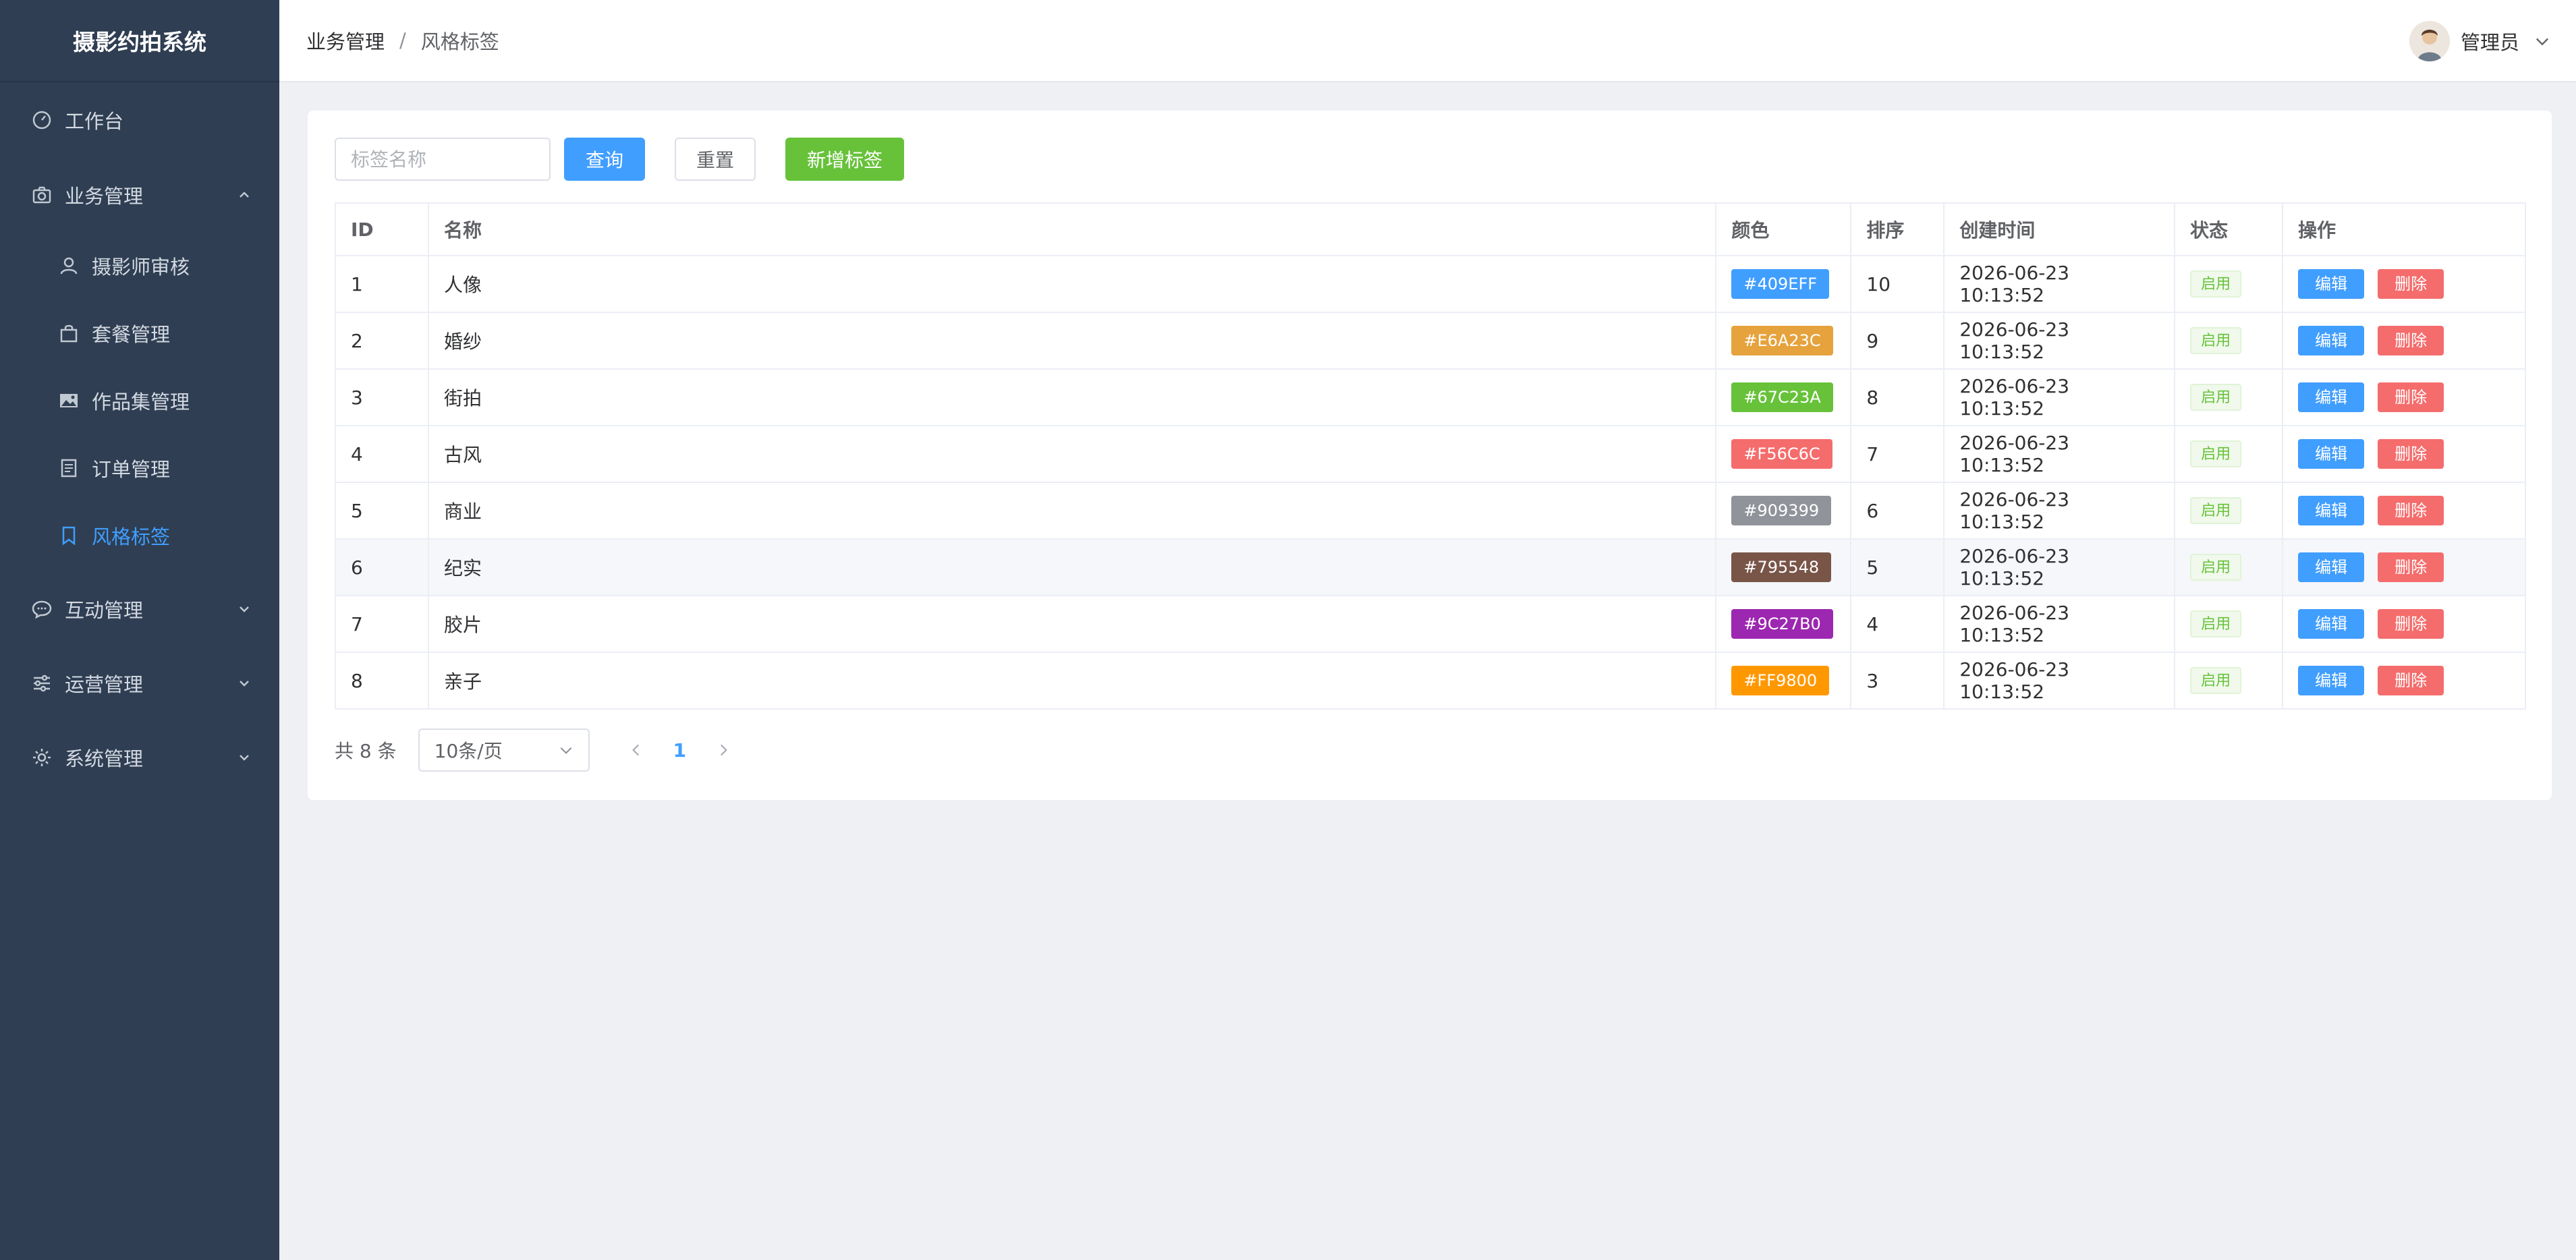 This screenshot has height=1260, width=2576. Describe the element at coordinates (1897, 624) in the screenshot. I see `cell-sort: 4` at that location.